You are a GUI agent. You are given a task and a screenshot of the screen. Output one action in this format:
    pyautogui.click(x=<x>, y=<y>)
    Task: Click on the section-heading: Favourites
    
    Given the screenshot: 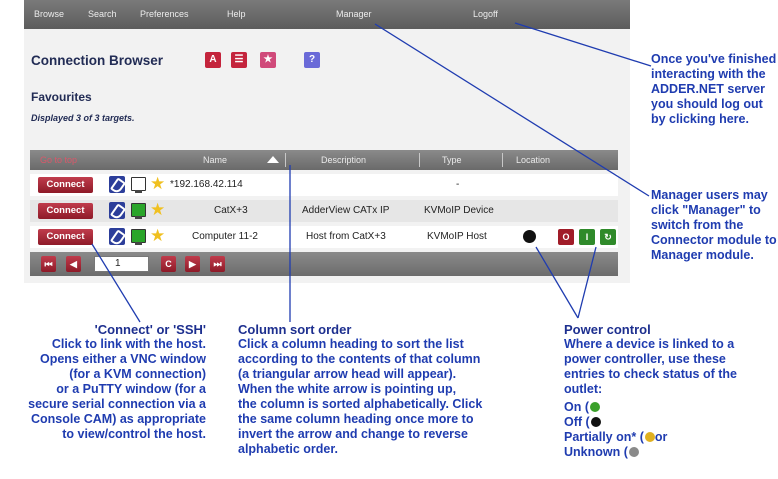 What is the action you would take?
    pyautogui.click(x=61, y=97)
    